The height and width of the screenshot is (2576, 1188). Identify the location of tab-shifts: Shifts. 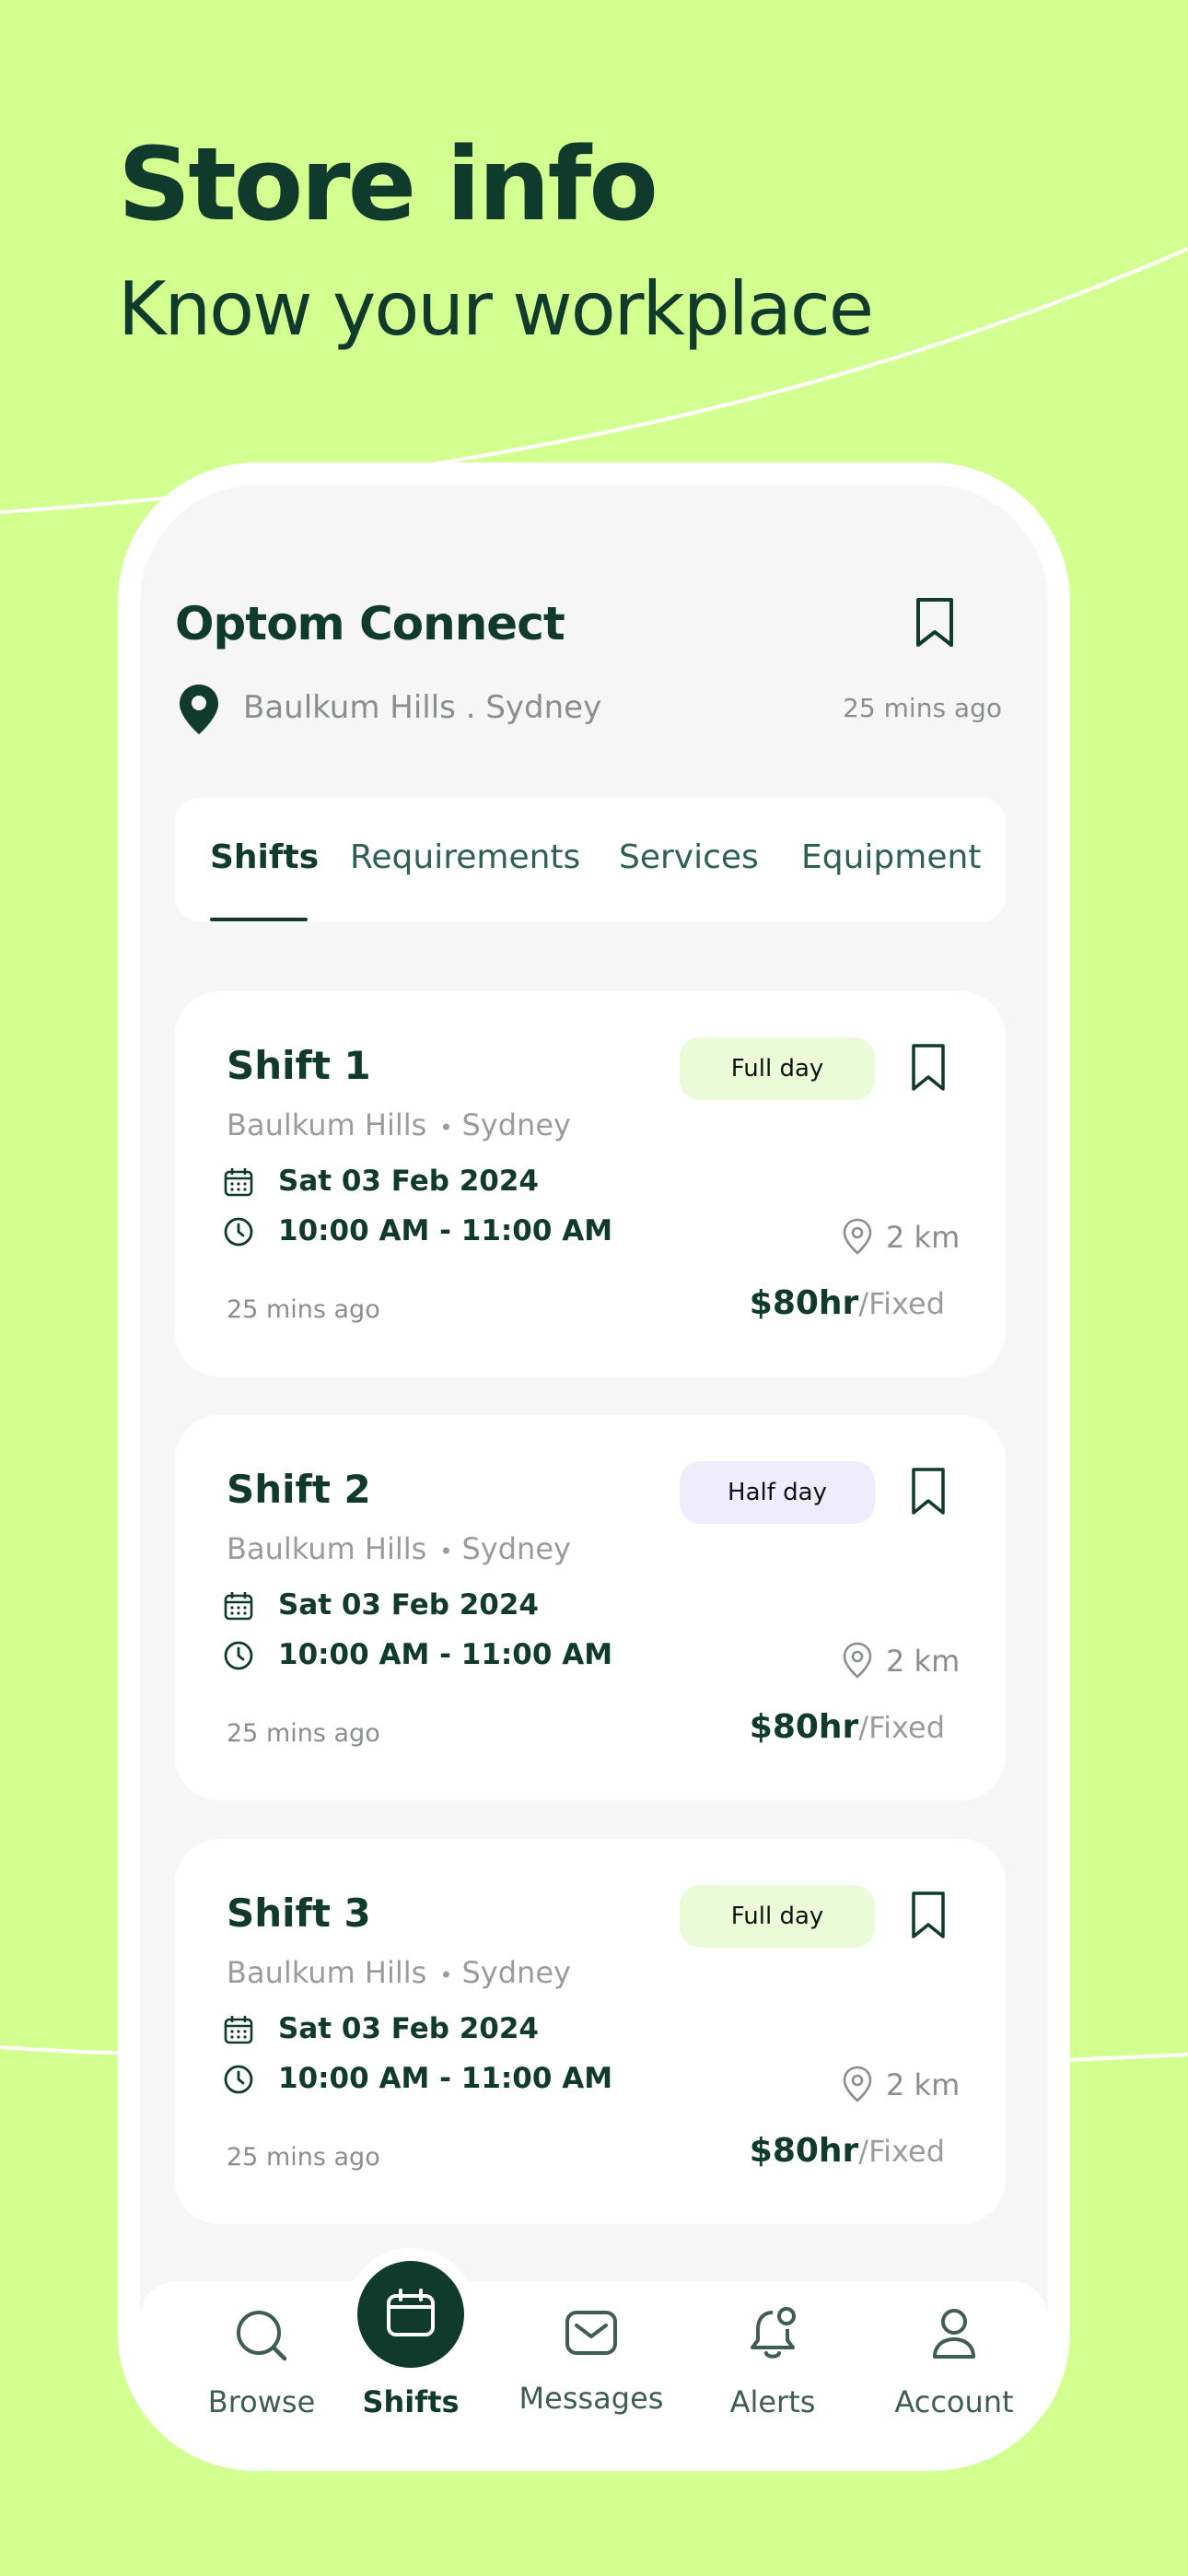
(264, 857).